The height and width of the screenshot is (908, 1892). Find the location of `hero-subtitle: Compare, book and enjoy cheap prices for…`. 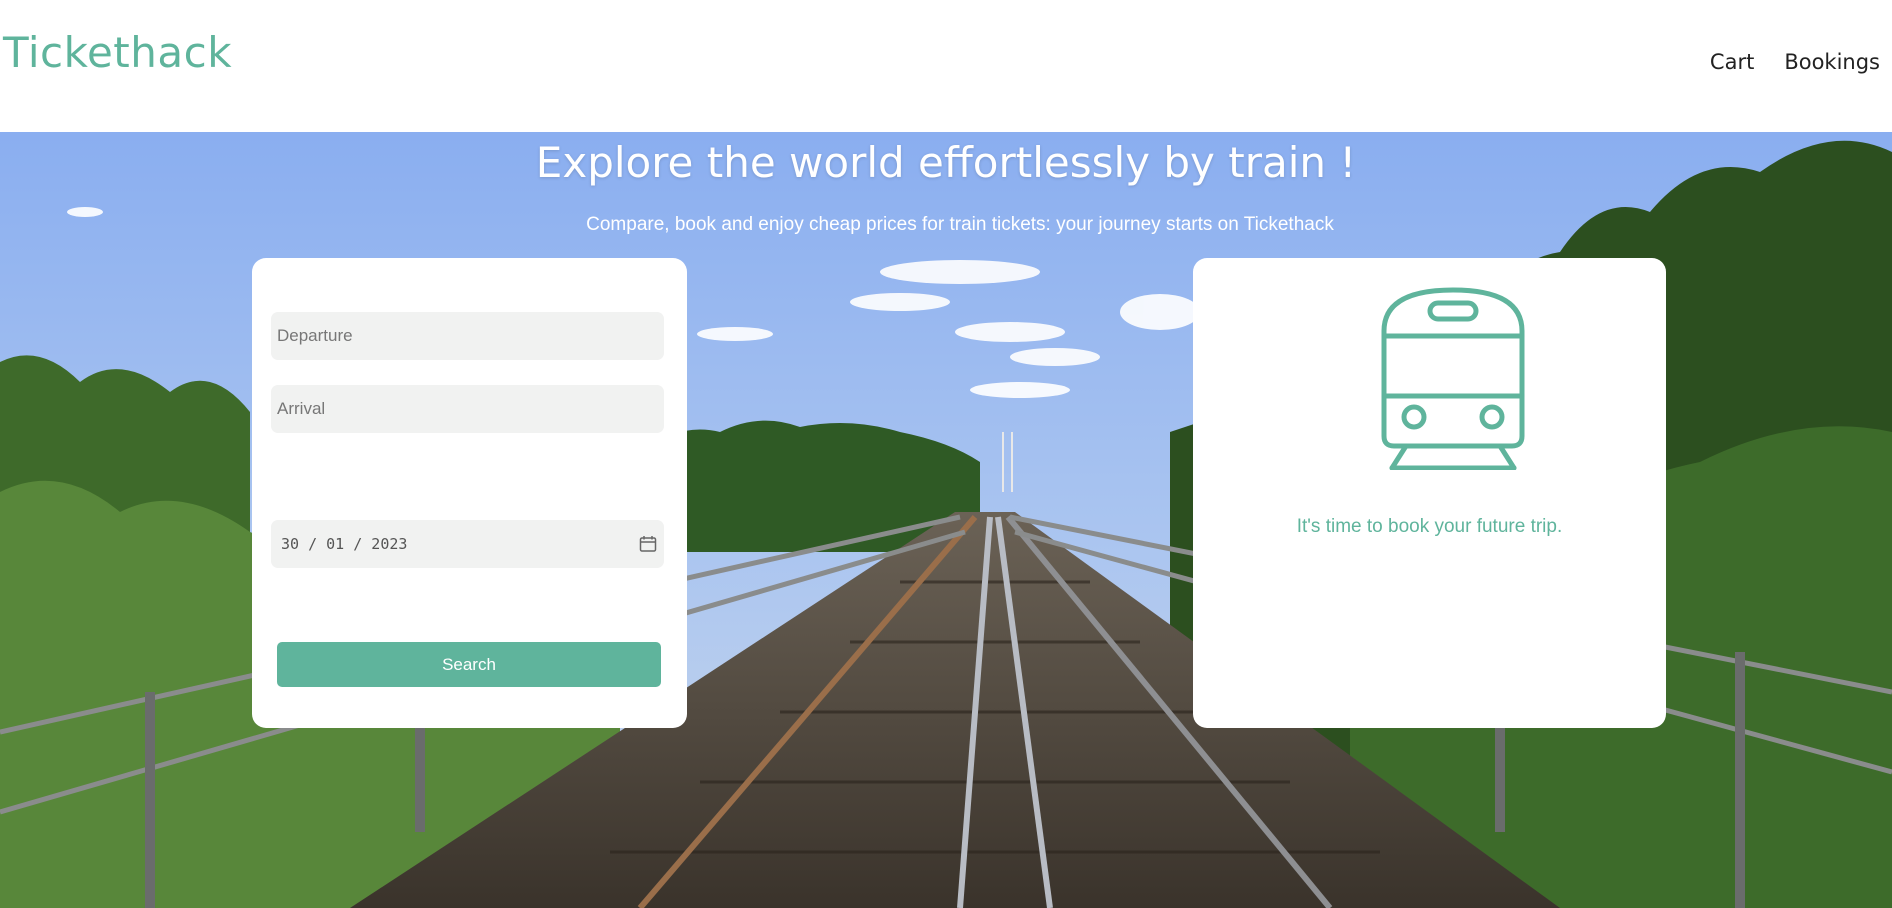

hero-subtitle: Compare, book and enjoy cheap prices for… is located at coordinates (960, 224).